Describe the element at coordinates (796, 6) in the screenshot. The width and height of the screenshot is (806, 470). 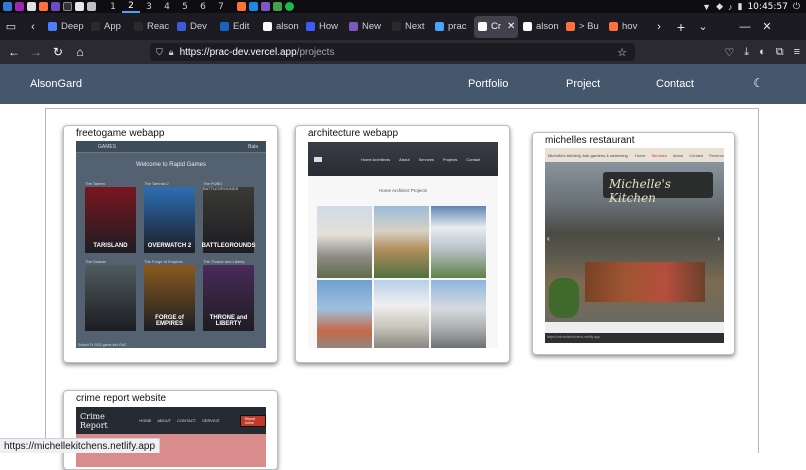
I see `power-icon: ⏻` at that location.